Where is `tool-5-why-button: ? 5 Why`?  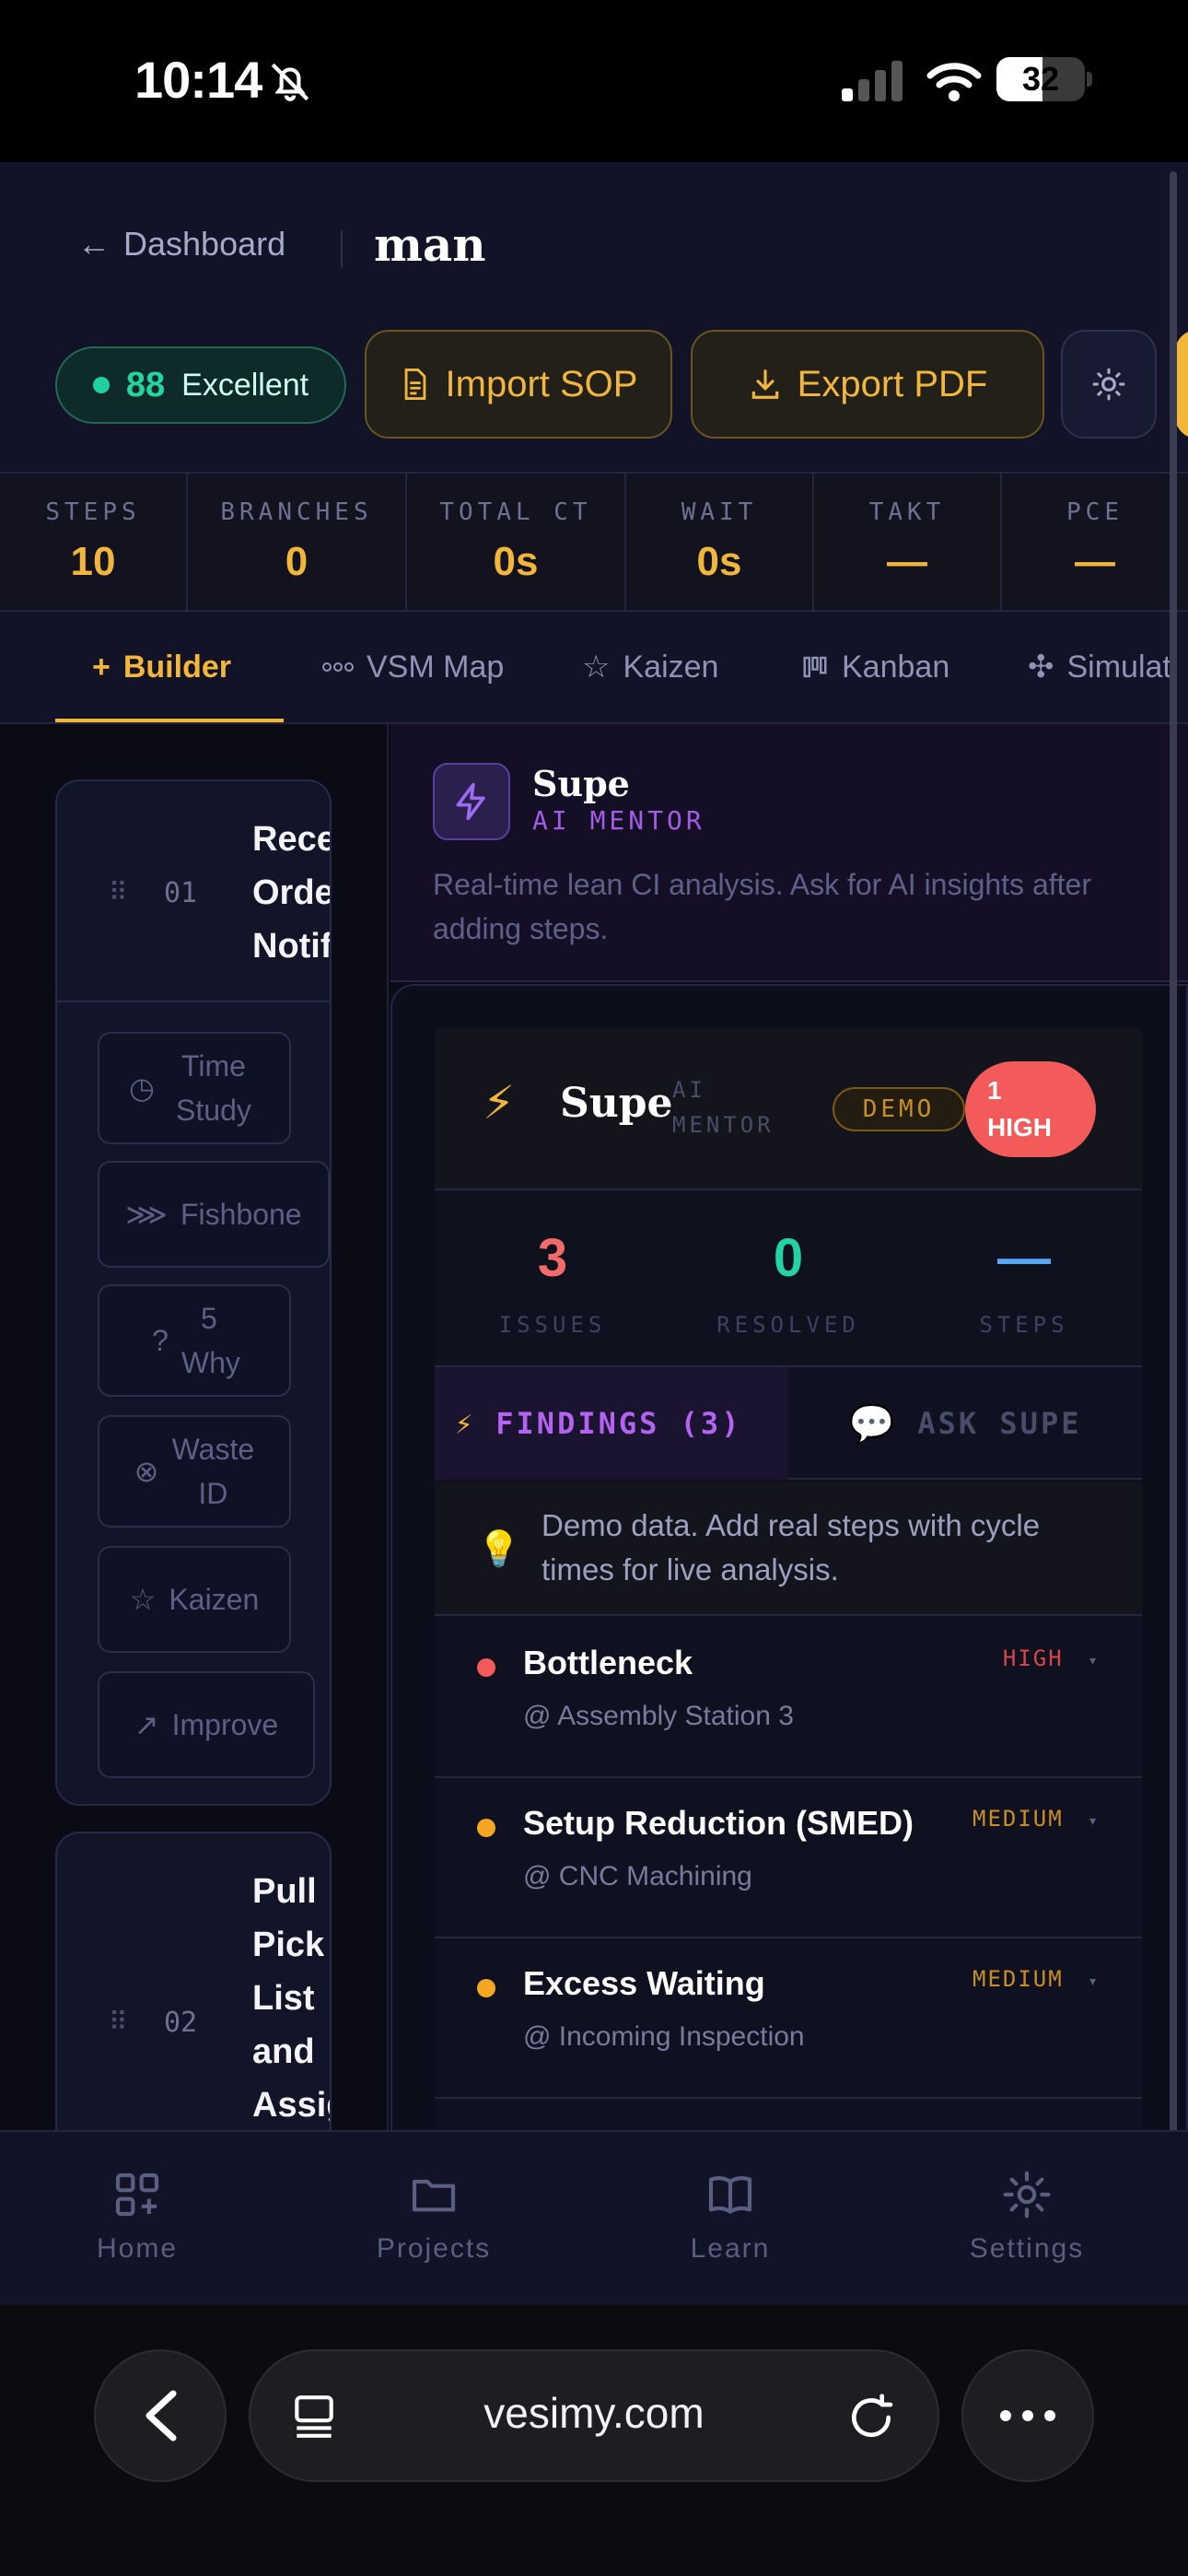
tool-5-why-button: ? 5 Why is located at coordinates (194, 1340).